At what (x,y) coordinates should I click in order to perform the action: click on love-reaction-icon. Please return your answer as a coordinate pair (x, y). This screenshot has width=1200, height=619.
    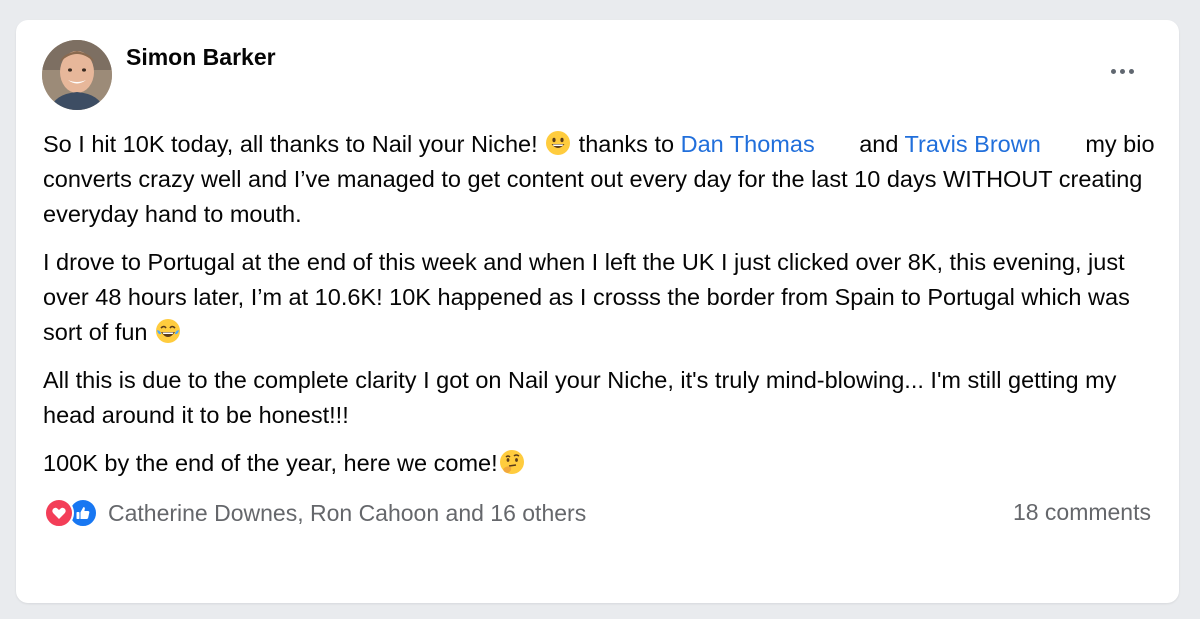
    Looking at the image, I should click on (59, 513).